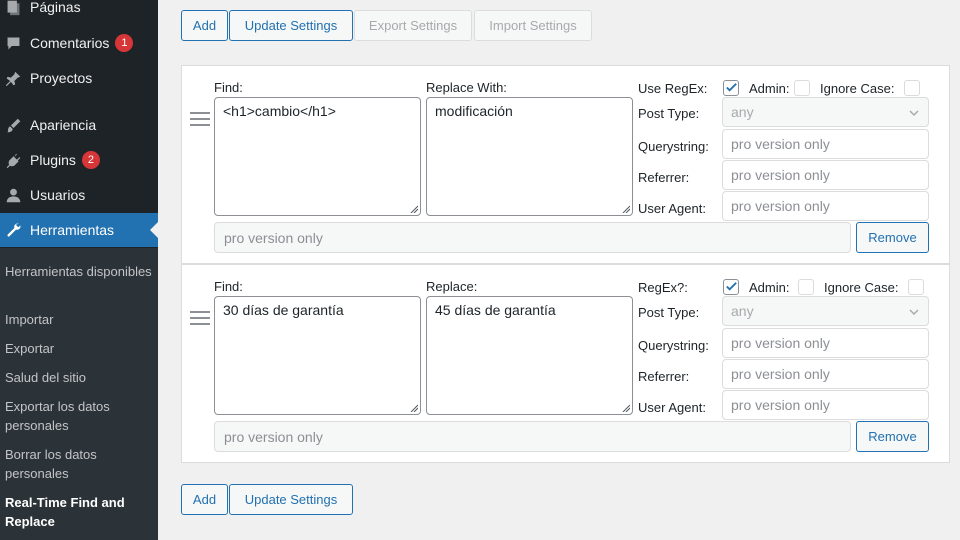  I want to click on replace-textarea: 45 días de garantía, so click(529, 355).